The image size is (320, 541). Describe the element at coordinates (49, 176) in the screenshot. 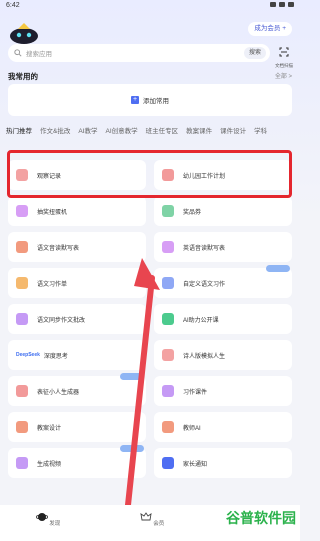

I see `app-card-label: 观察记录` at that location.